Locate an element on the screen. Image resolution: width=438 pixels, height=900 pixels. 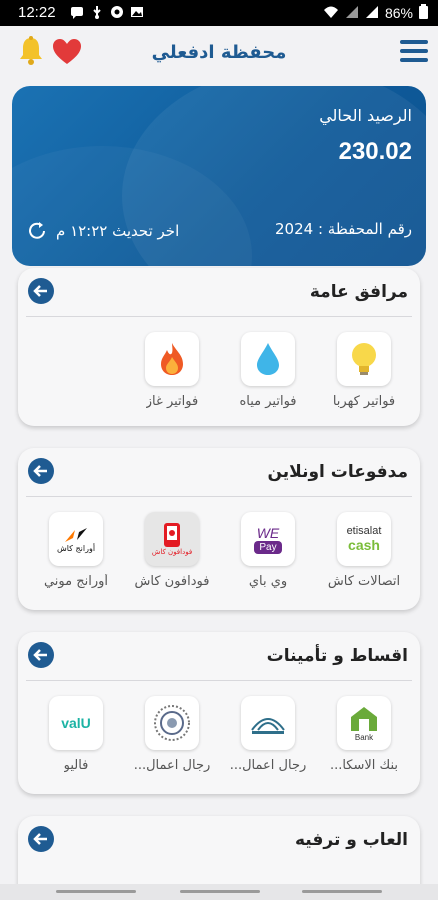
battery-percent: 86% is located at coordinates (398, 13).